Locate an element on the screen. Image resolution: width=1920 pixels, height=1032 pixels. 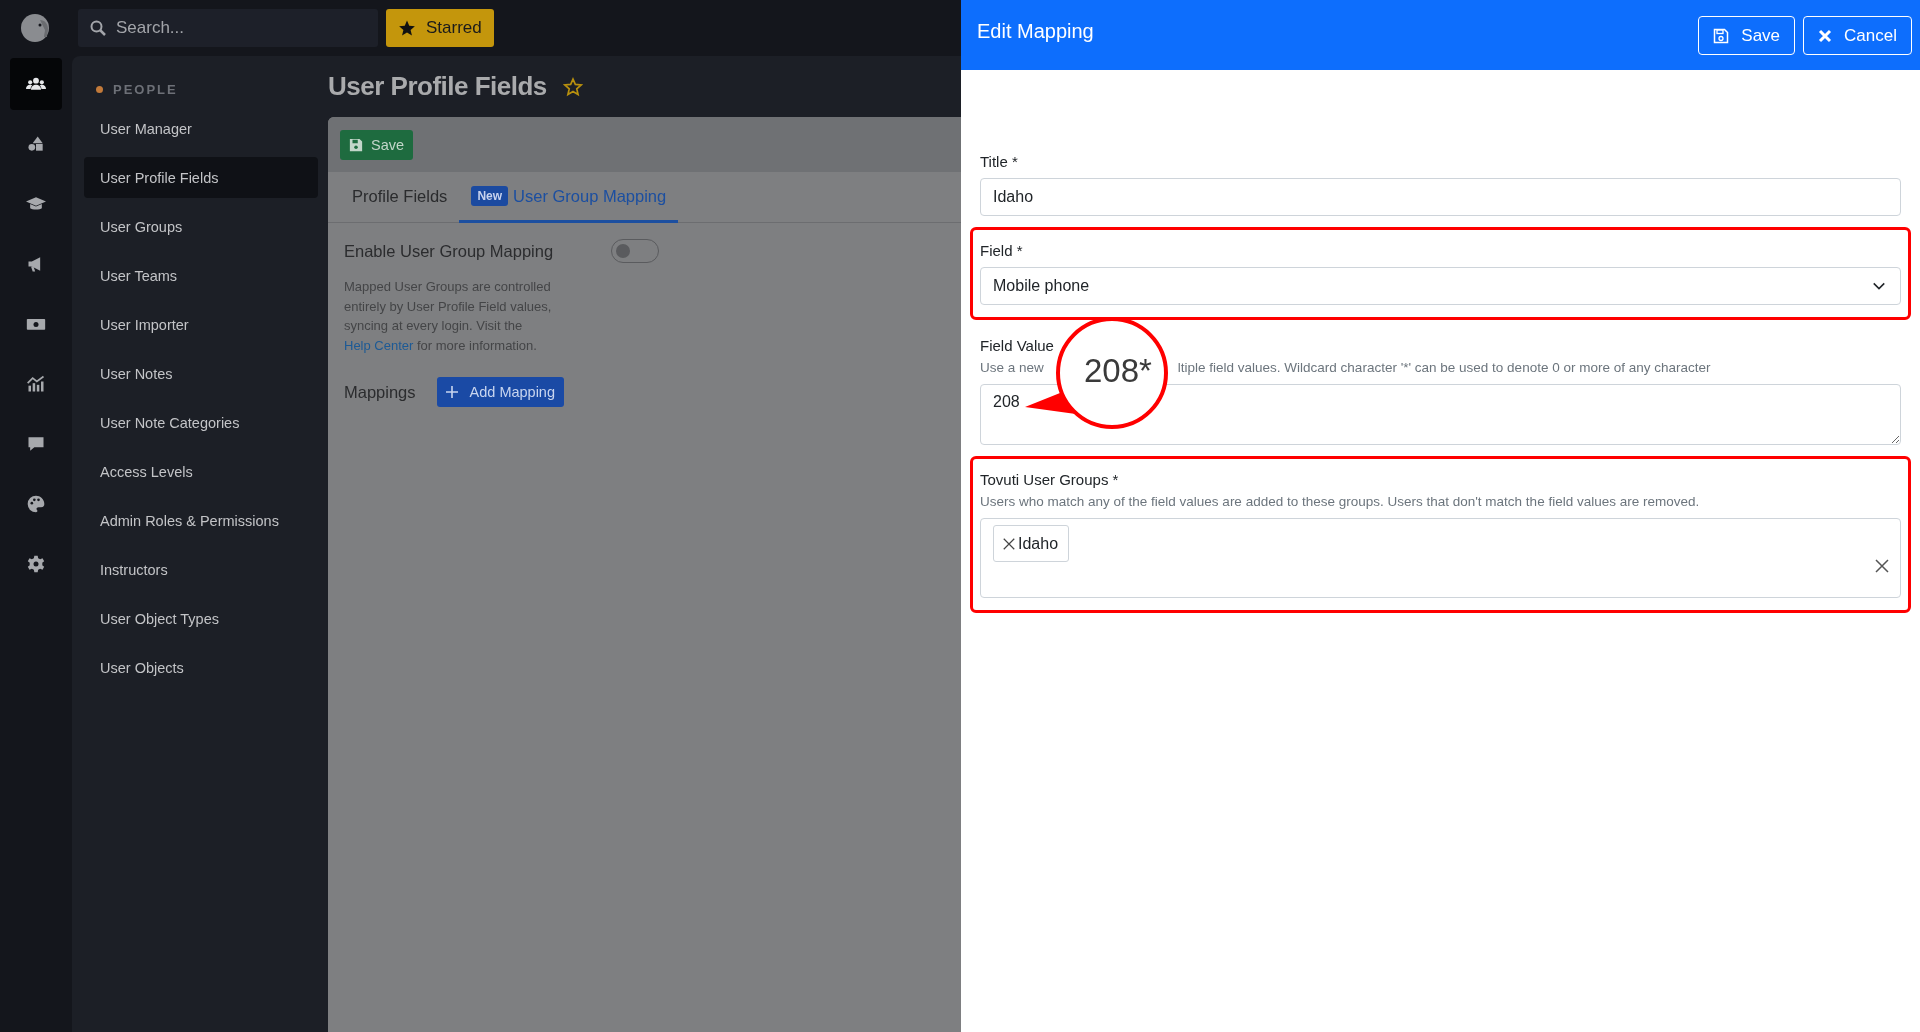
close-icon is located at coordinates (1825, 35).